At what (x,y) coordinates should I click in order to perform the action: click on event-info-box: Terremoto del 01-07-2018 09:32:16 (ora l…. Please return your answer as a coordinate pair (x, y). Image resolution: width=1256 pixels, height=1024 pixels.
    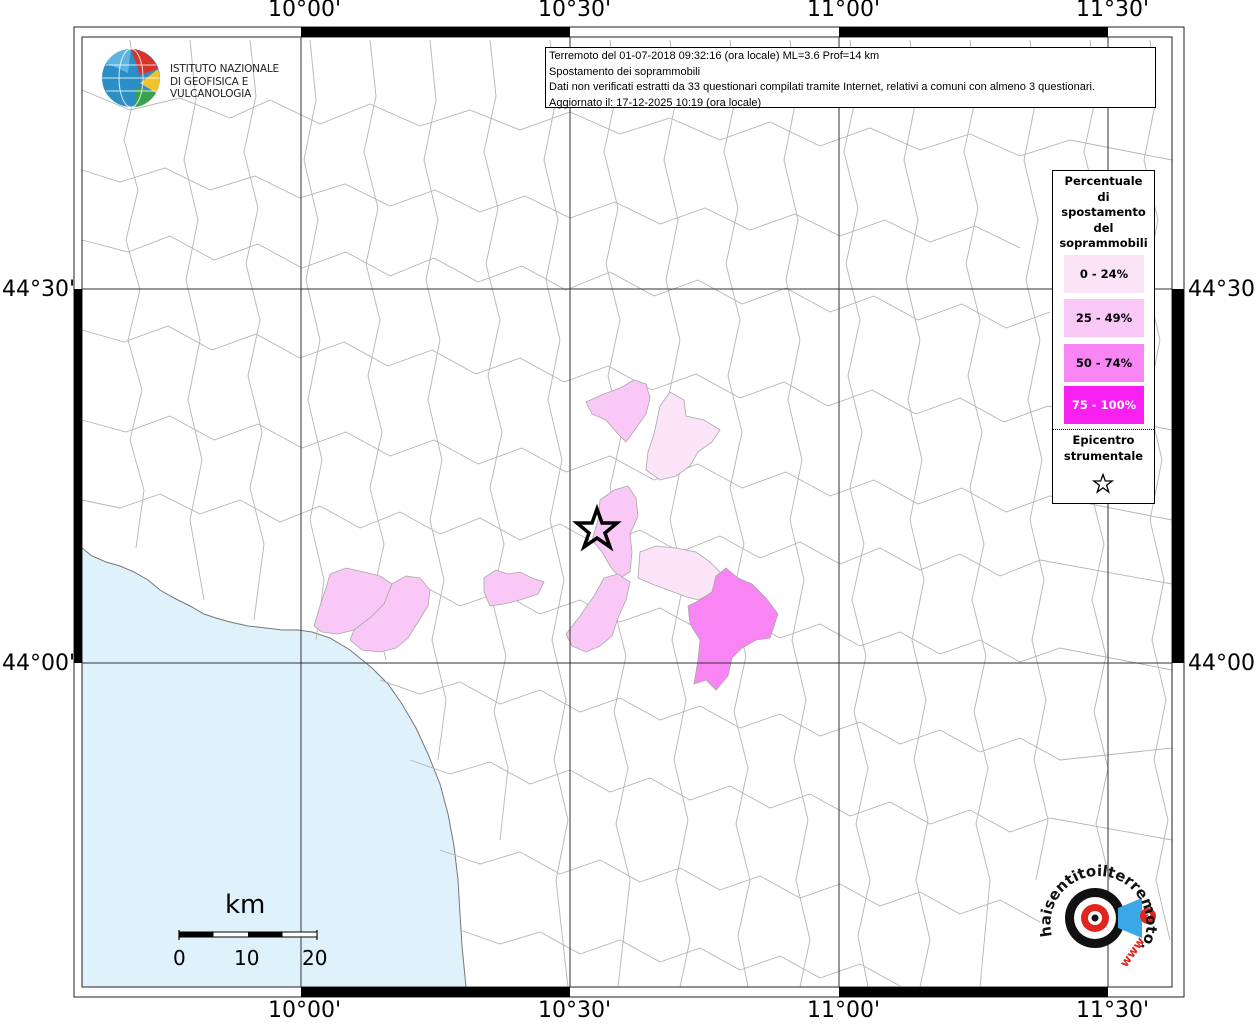
    Looking at the image, I should click on (850, 78).